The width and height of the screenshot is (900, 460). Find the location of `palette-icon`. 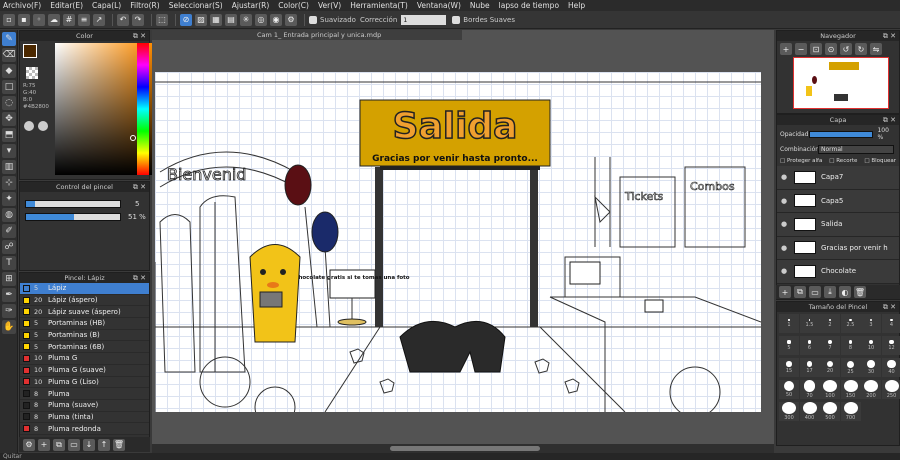

palette-icon is located at coordinates (29, 126).